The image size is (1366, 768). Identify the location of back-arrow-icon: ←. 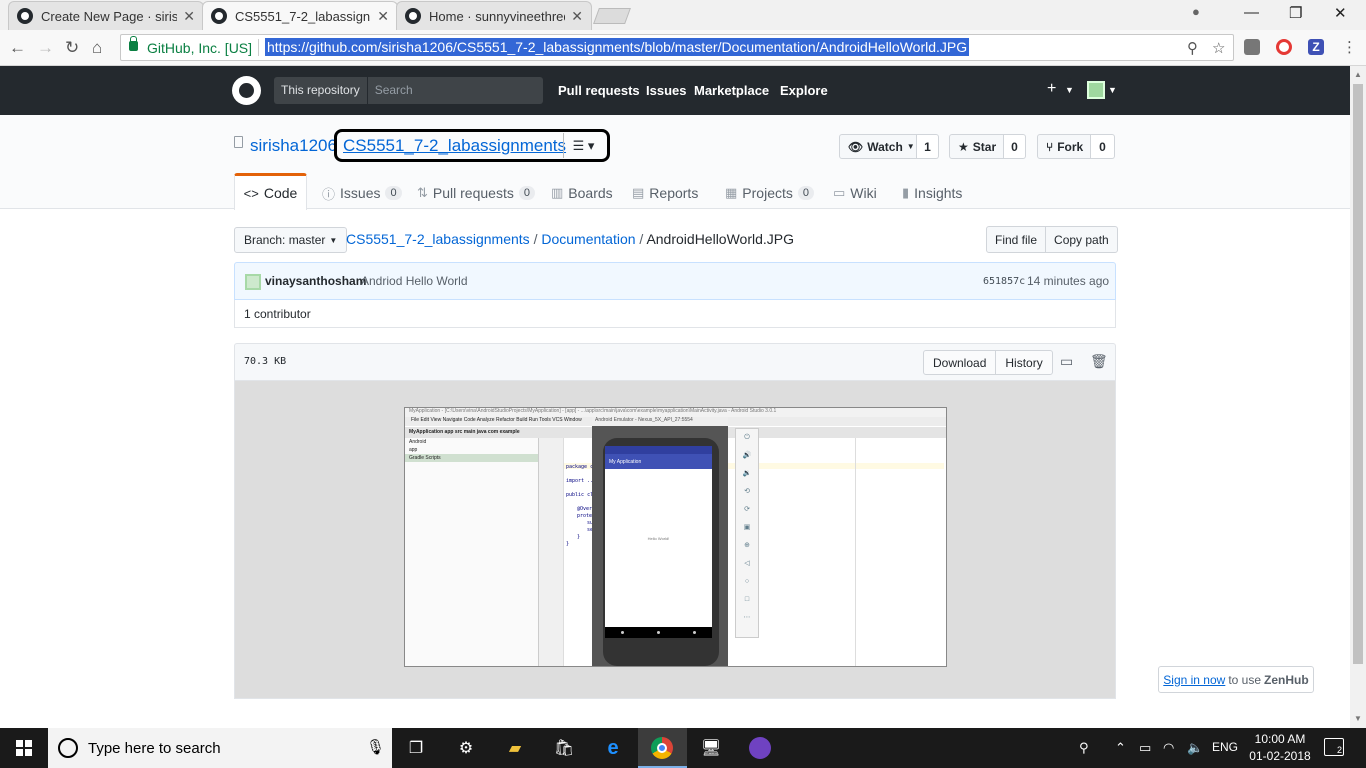
(17, 48).